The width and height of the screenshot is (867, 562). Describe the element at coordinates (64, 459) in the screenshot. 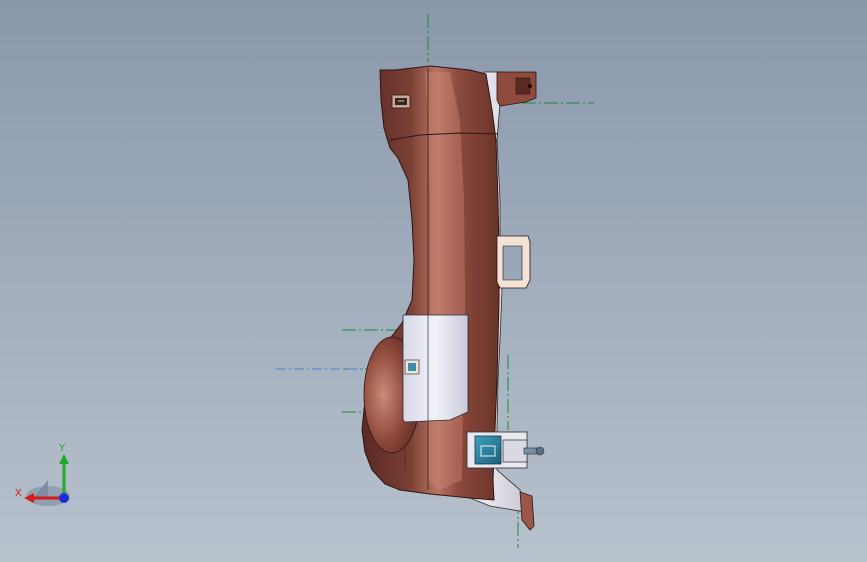

I see `triad-y-arrow` at that location.